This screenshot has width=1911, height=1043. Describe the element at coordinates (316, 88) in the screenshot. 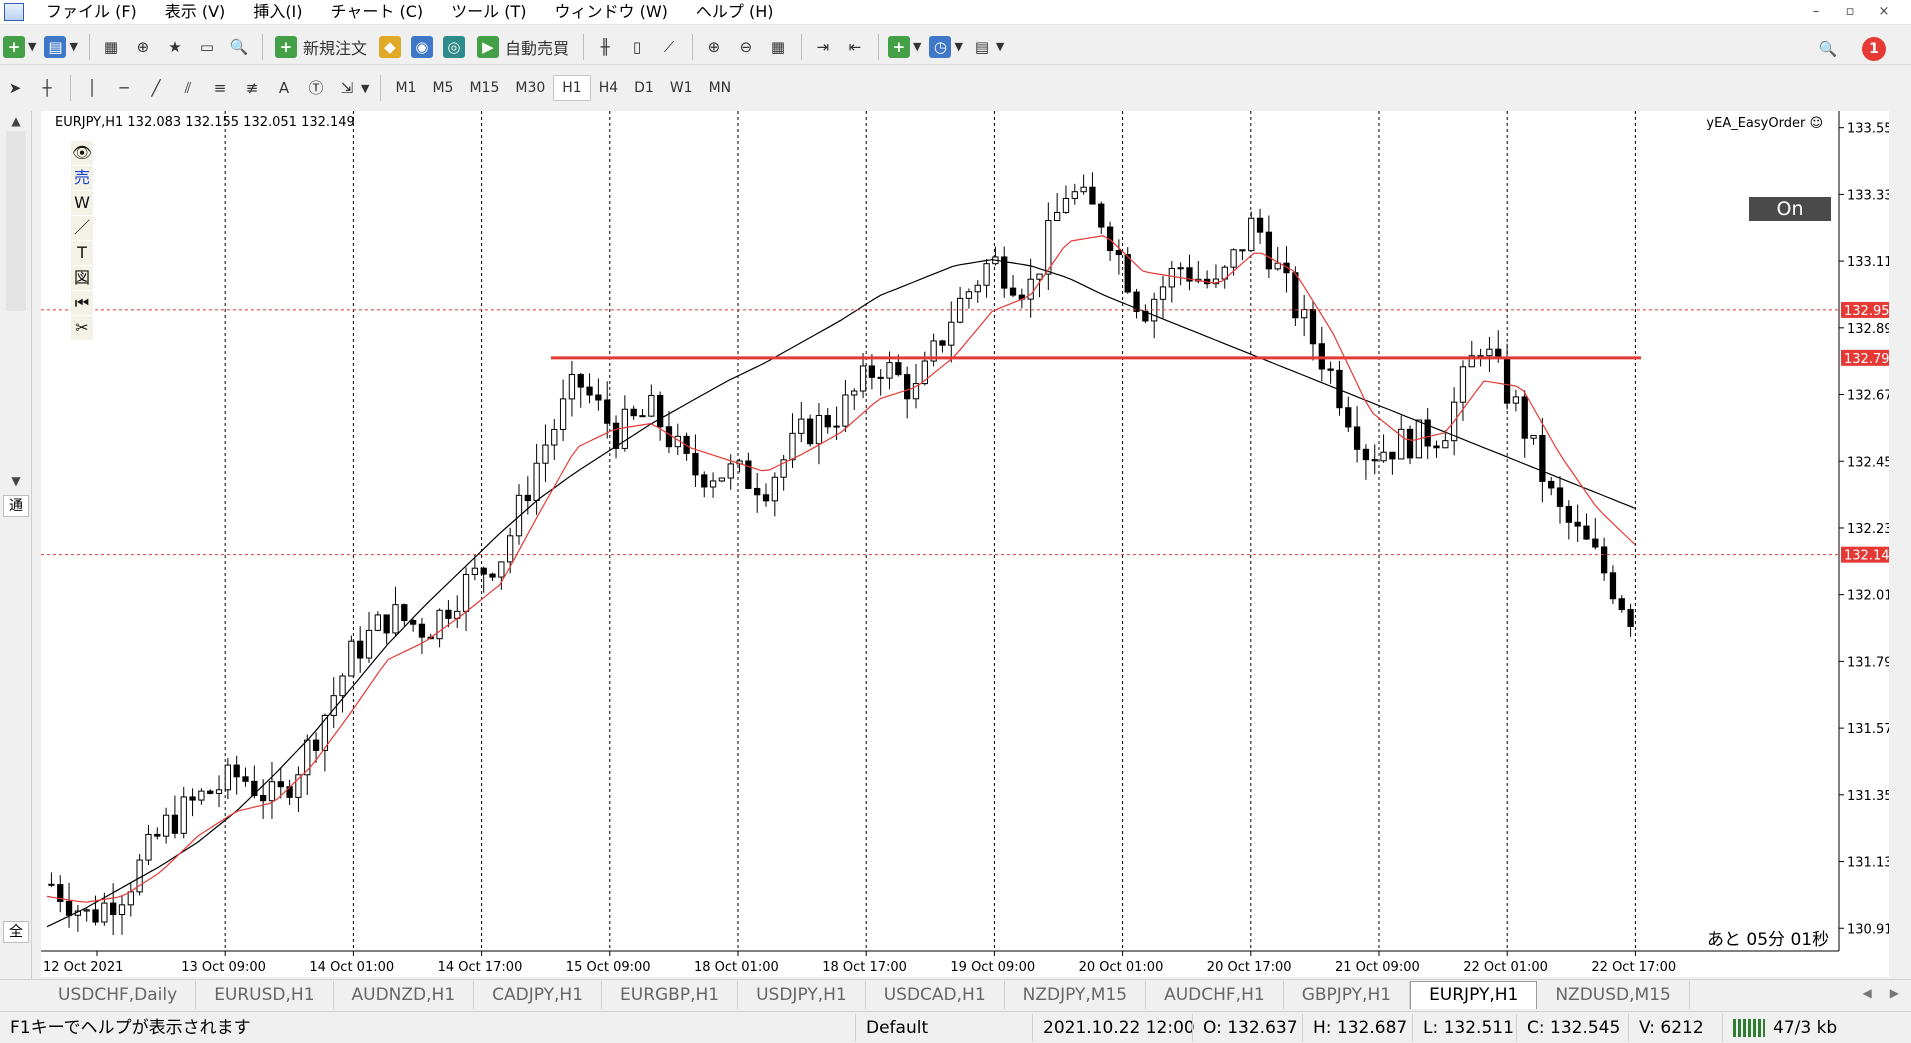

I see `text-label-button: Ⓣ` at that location.